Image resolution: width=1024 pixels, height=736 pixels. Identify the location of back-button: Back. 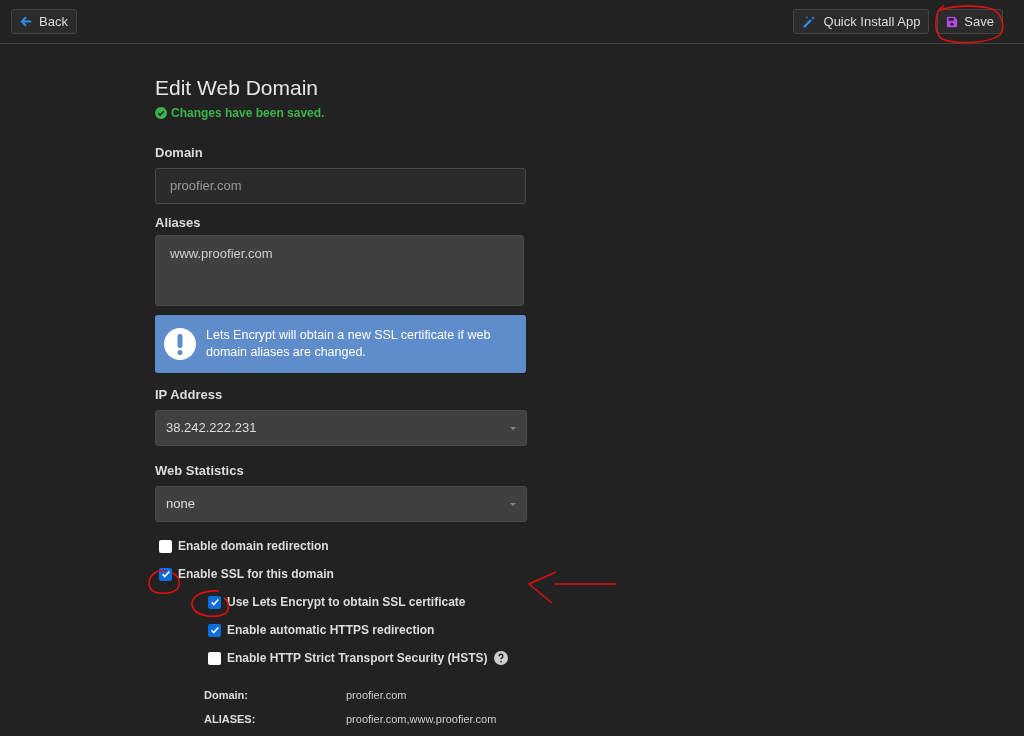
(44, 21).